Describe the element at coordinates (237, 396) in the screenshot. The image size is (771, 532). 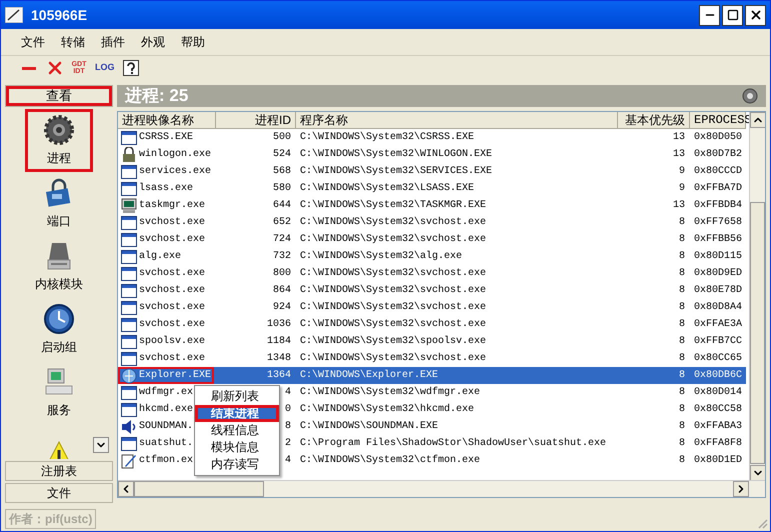
I see `context-menu-item: 刷新列表` at that location.